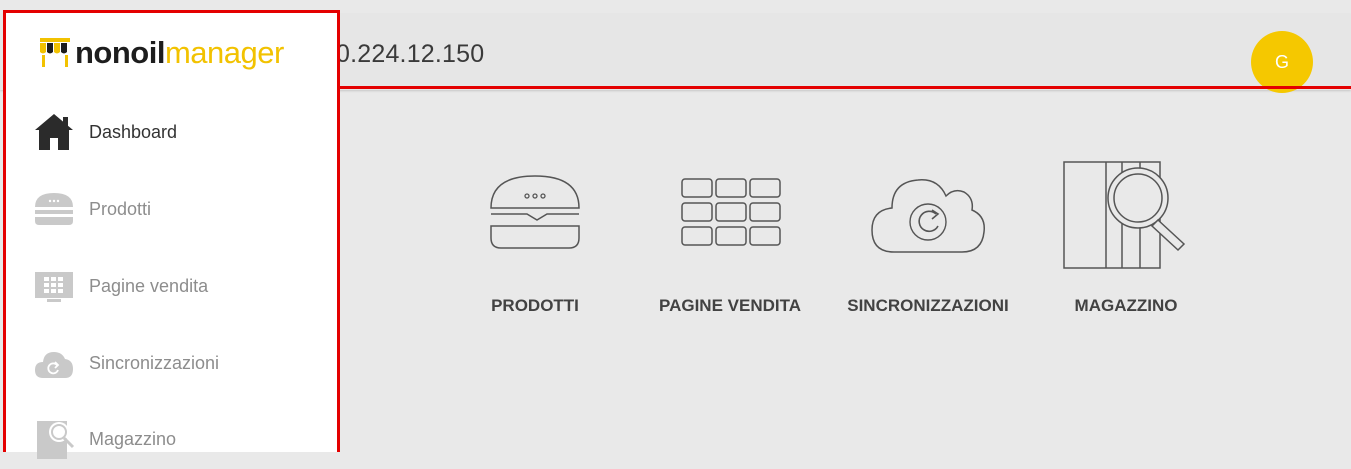 The width and height of the screenshot is (1351, 469). I want to click on home-icon, so click(54, 132).